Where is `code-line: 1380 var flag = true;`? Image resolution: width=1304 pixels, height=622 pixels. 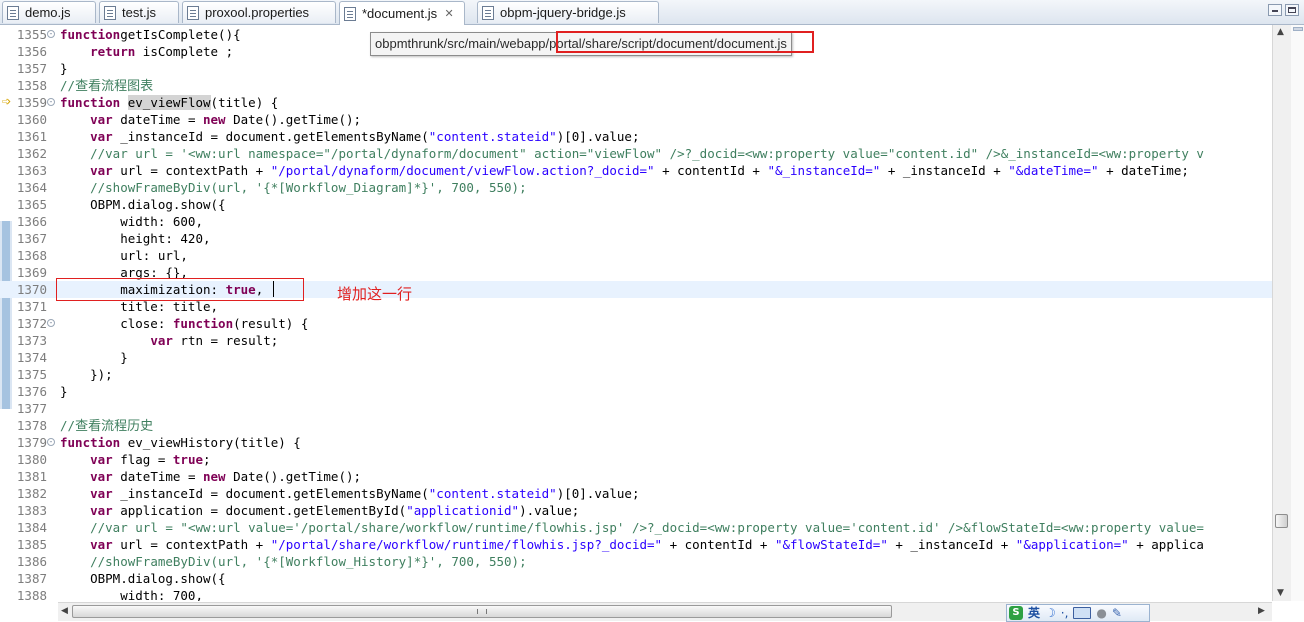
code-line: 1380 var flag = true; is located at coordinates (636, 459).